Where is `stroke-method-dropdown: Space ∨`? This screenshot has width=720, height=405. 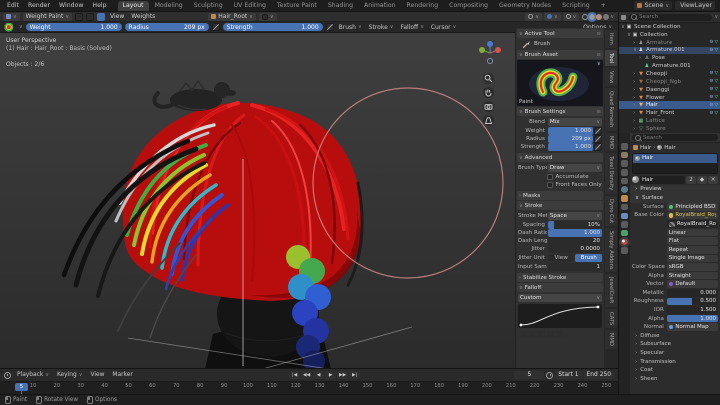
stroke-method-dropdown: Space ∨ is located at coordinates (574, 216).